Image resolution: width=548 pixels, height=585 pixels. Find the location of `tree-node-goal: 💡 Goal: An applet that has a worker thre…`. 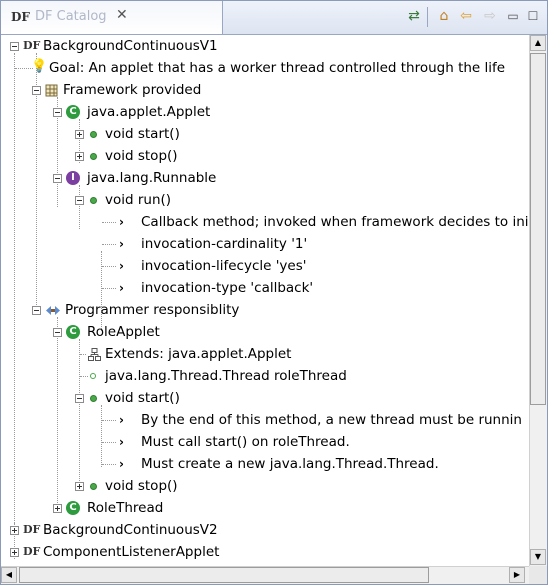

tree-node-goal: 💡 Goal: An applet that has a worker thre… is located at coordinates (264, 68).